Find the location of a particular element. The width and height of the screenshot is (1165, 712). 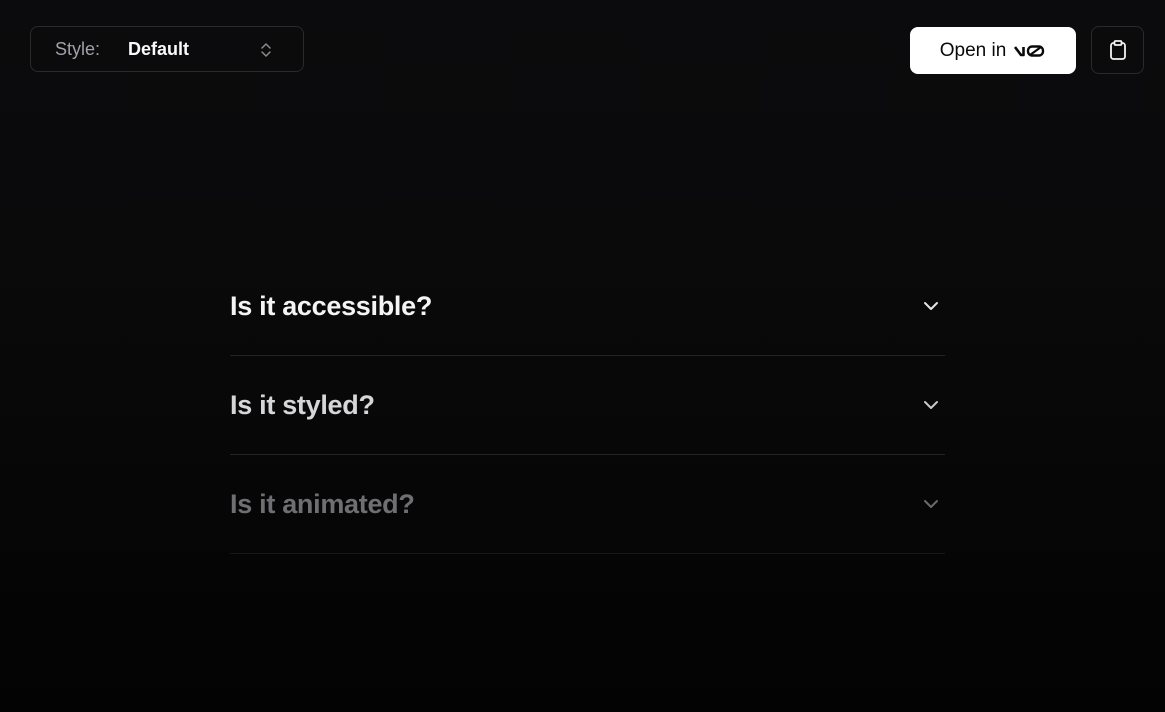

accordion-title: Is it animated? is located at coordinates (322, 503).